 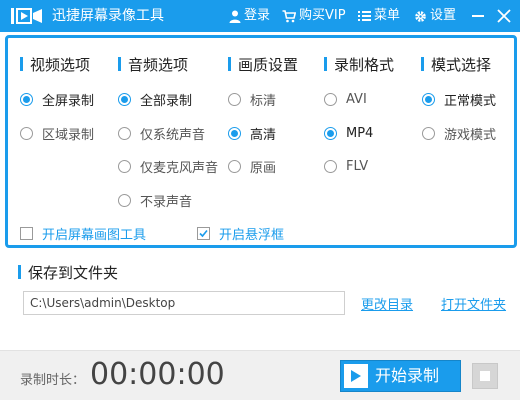 I want to click on quality-settings-header: 画质设置, so click(x=263, y=64).